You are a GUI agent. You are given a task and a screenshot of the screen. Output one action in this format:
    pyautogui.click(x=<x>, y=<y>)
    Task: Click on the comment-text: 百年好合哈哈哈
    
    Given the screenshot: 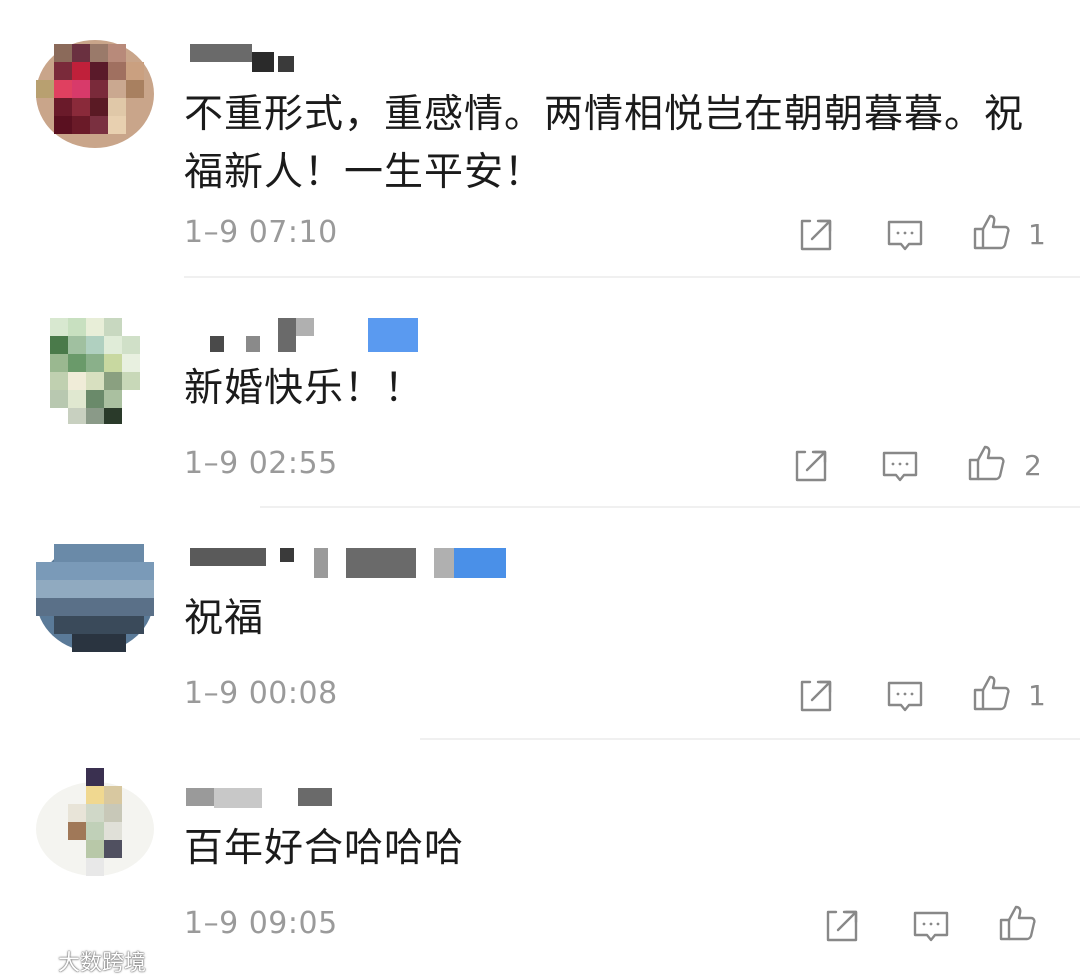 What is the action you would take?
    pyautogui.click(x=324, y=848)
    